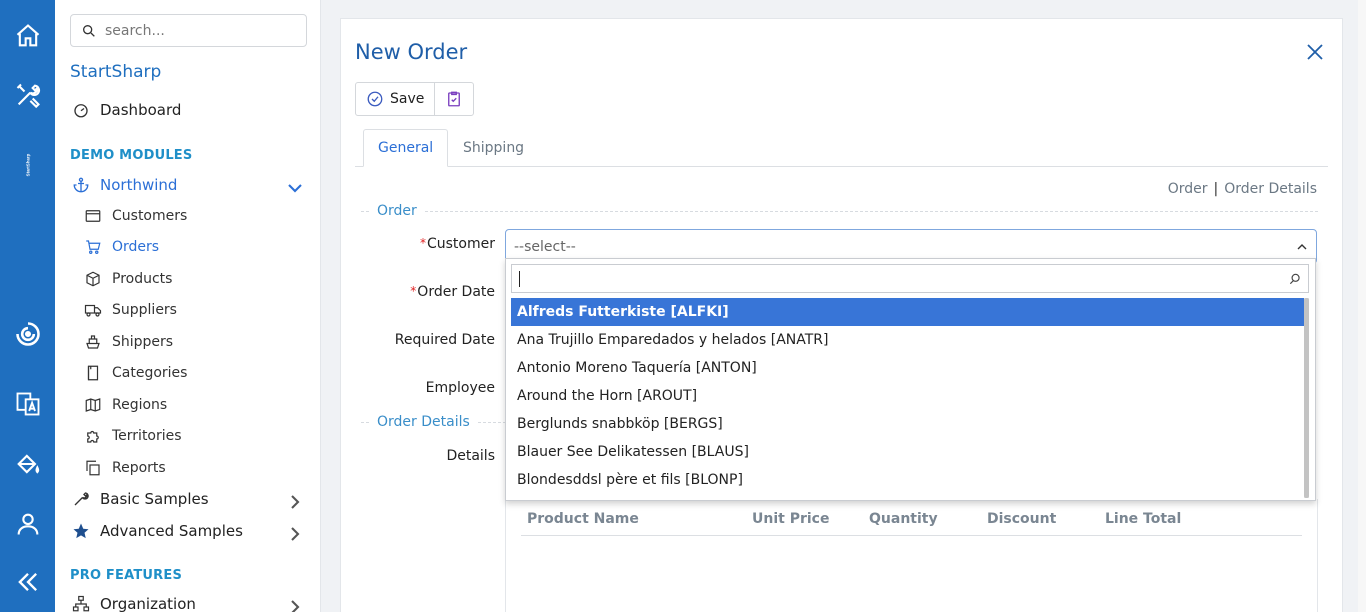  What do you see at coordinates (81, 111) in the screenshot?
I see `gauge-icon` at bounding box center [81, 111].